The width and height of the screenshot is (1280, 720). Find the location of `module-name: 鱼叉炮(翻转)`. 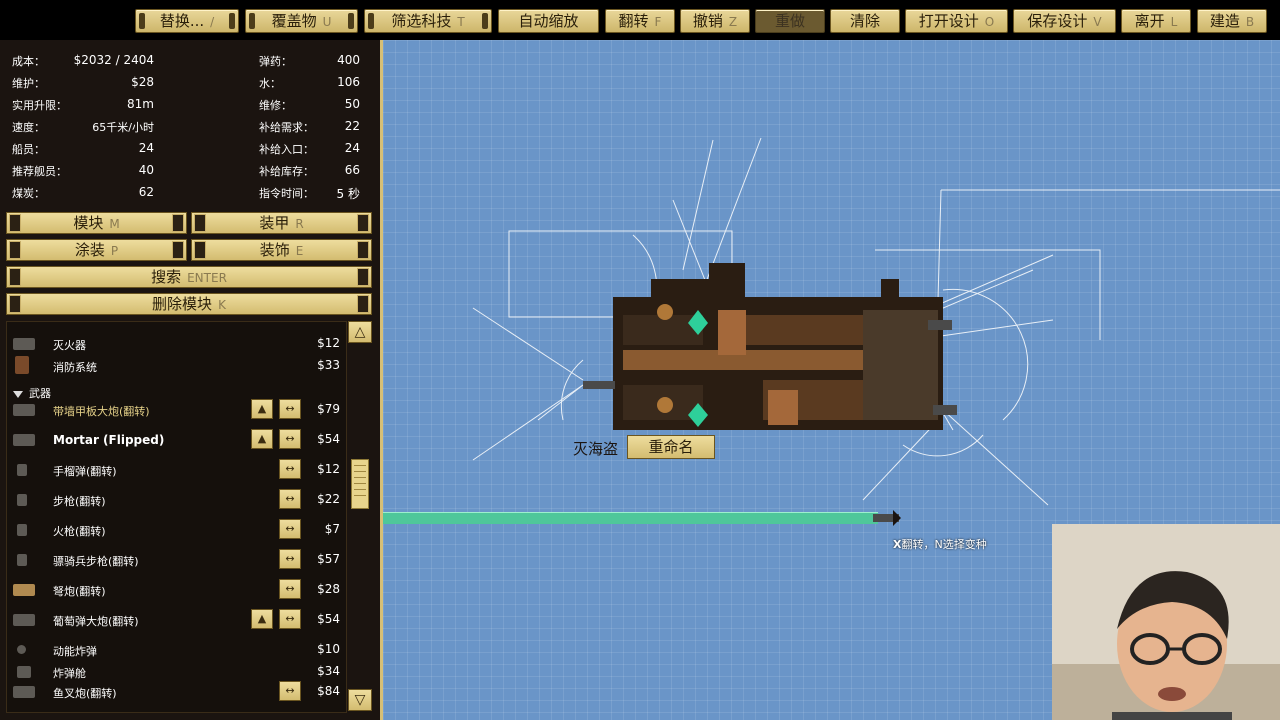

module-name: 鱼叉炮(翻转) is located at coordinates (85, 693).